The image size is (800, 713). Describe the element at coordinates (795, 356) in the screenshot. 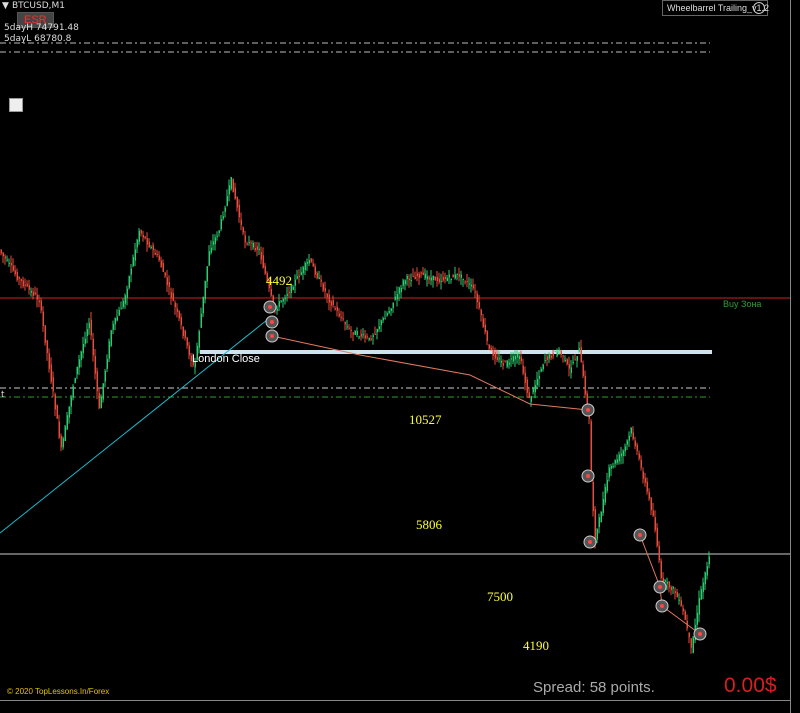

I see `price-scale` at that location.